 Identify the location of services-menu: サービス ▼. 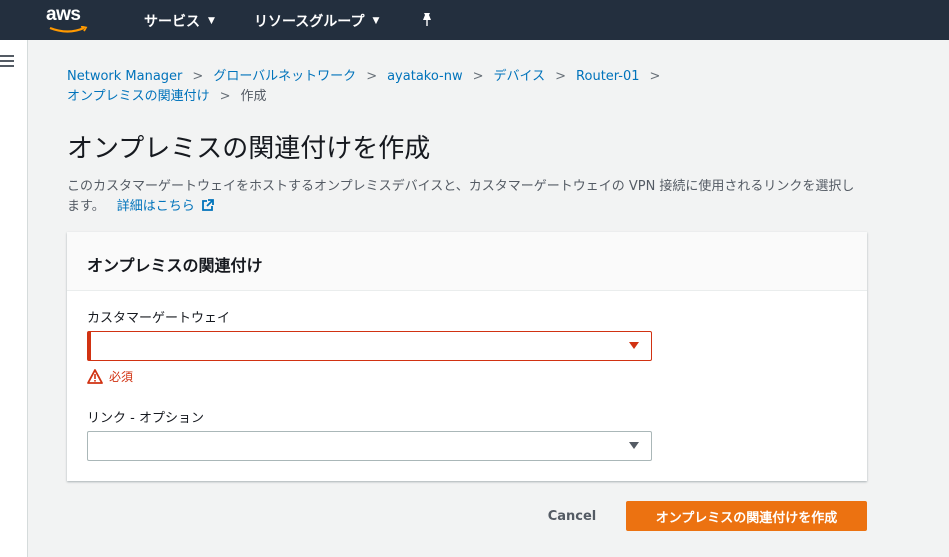
(179, 21).